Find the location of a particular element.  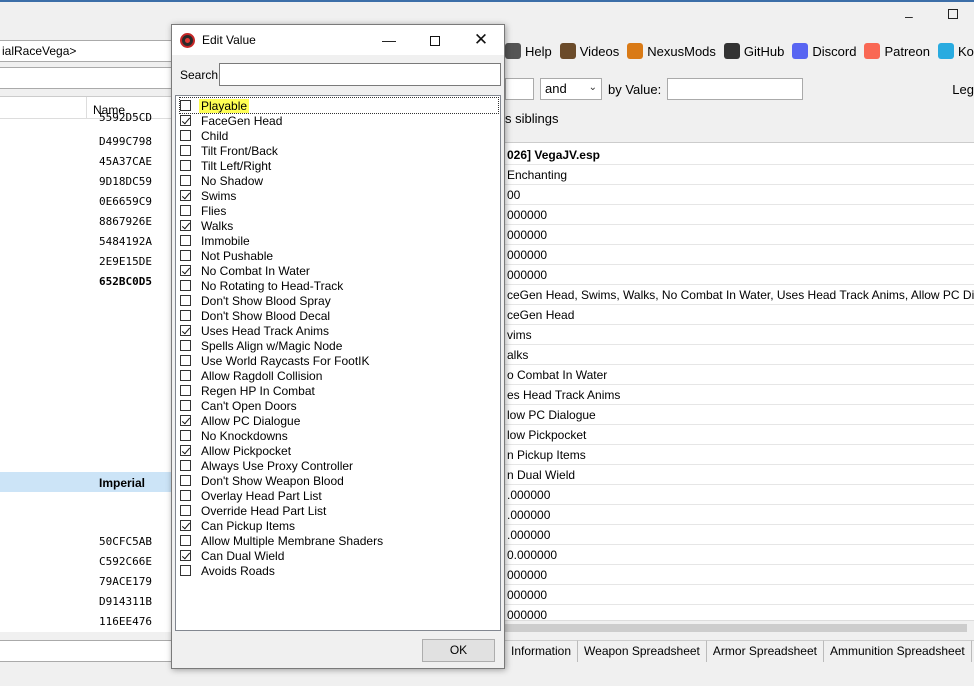

filter-operator-select: and ⌄ is located at coordinates (571, 89).